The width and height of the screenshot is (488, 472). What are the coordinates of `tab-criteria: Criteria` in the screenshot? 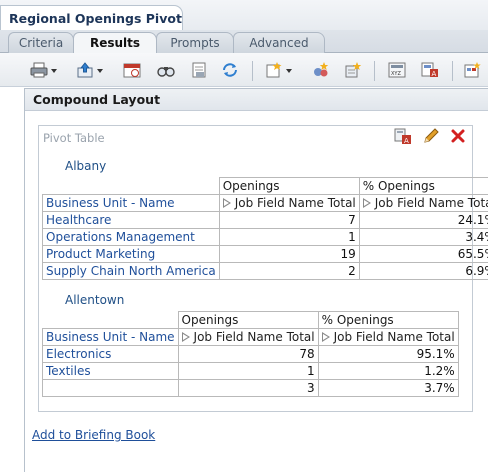 It's located at (41, 42).